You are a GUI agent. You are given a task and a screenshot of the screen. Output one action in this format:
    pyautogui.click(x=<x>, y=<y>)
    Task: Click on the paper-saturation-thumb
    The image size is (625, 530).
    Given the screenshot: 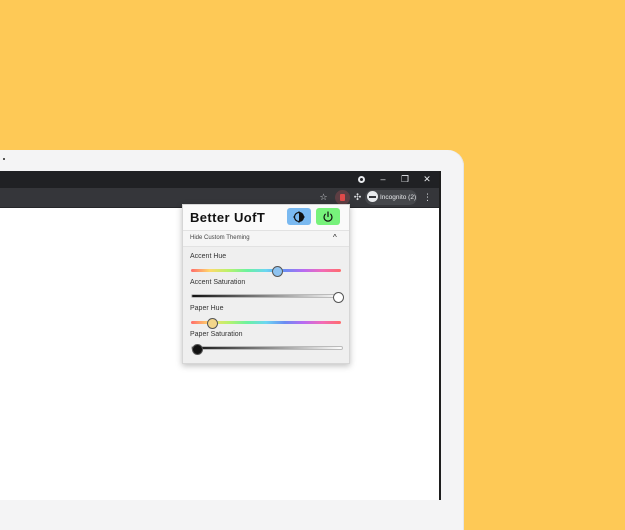 What is the action you would take?
    pyautogui.click(x=197, y=349)
    